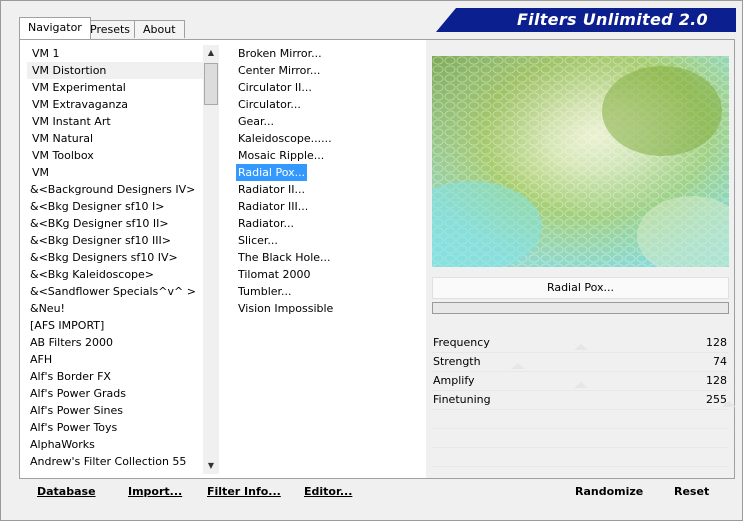 The height and width of the screenshot is (521, 743). What do you see at coordinates (211, 466) in the screenshot?
I see `scroll-down-arrow-icon: ▼` at bounding box center [211, 466].